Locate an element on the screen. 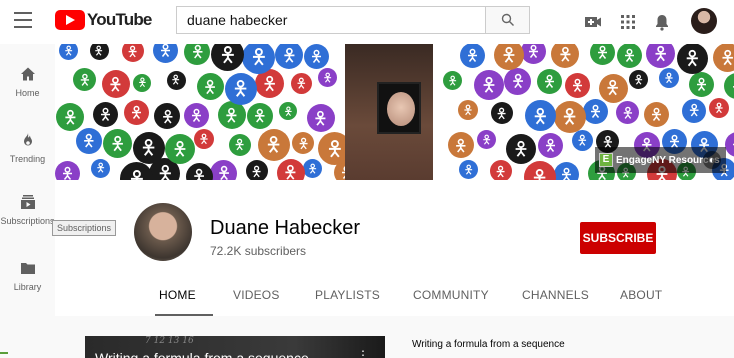  tab-channels: CHANNELS is located at coordinates (555, 295).